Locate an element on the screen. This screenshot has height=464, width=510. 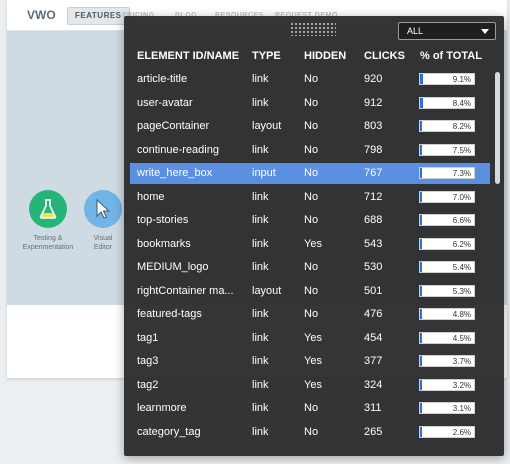
table-row: article-title link No 920 9.1% is located at coordinates (310, 79).